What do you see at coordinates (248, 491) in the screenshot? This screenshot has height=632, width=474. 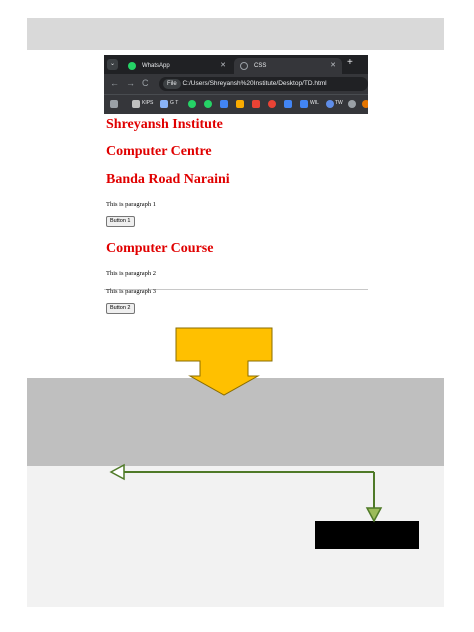 I see `connector-arrow` at bounding box center [248, 491].